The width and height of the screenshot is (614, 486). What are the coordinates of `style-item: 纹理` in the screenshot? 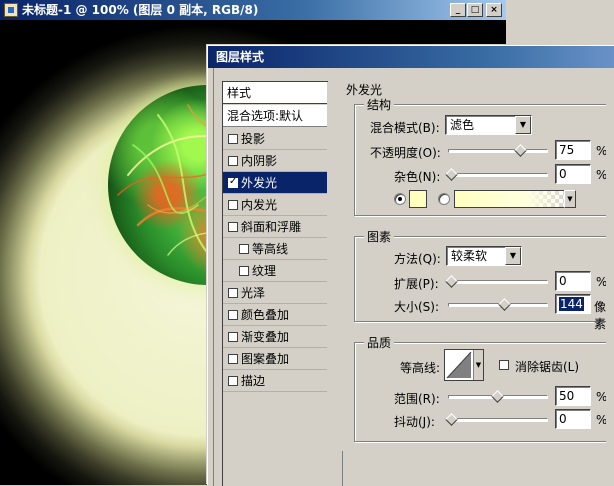 It's located at (275, 271).